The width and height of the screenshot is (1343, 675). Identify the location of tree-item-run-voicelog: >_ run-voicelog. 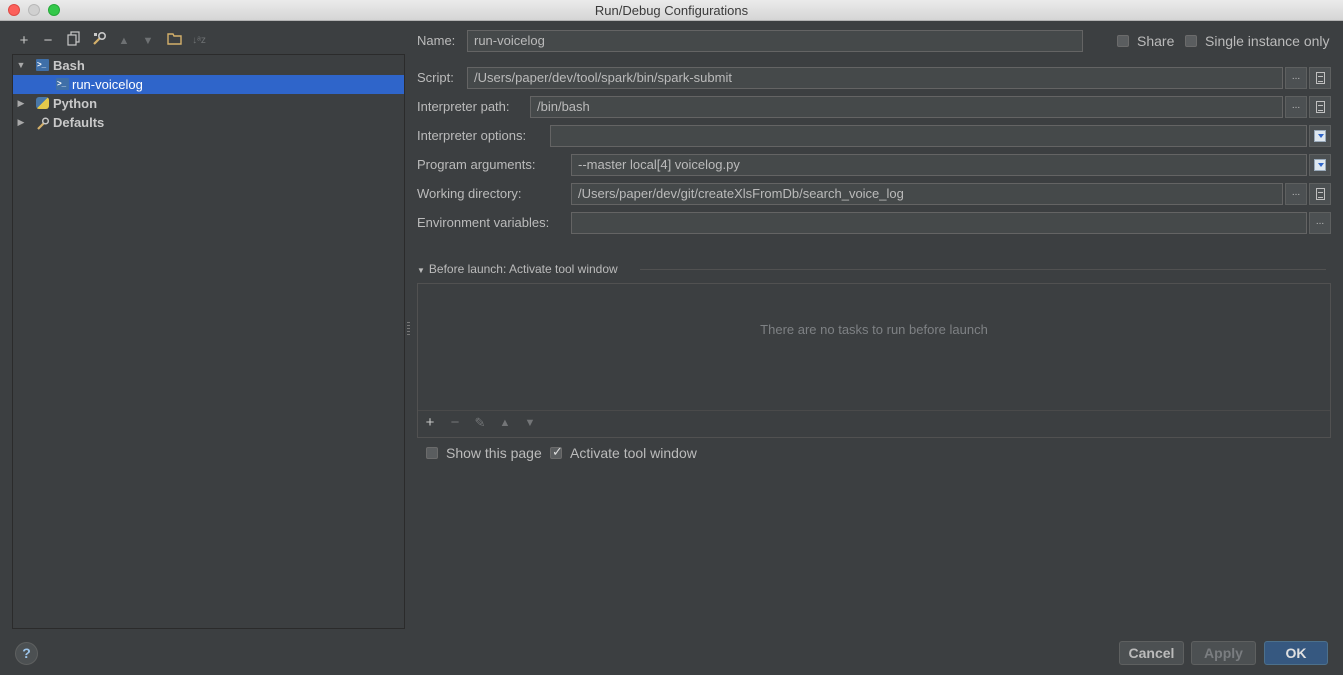
(208, 84).